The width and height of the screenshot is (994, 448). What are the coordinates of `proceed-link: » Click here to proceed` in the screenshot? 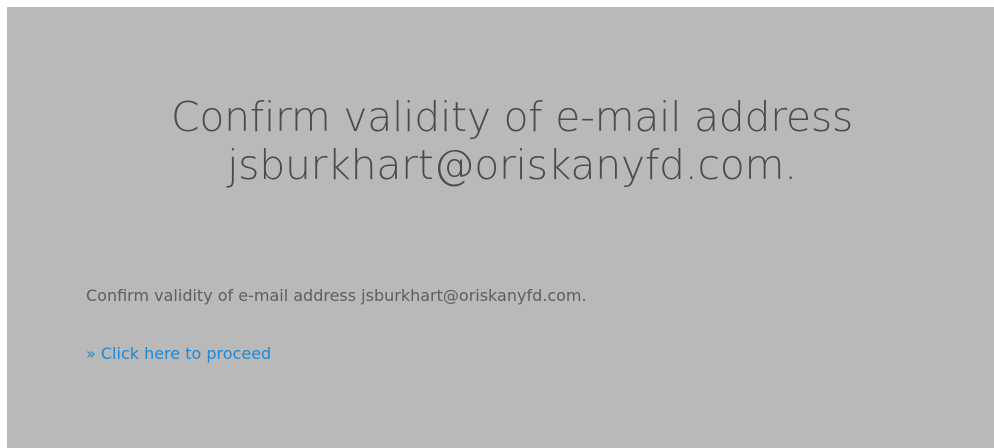 It's located at (178, 354).